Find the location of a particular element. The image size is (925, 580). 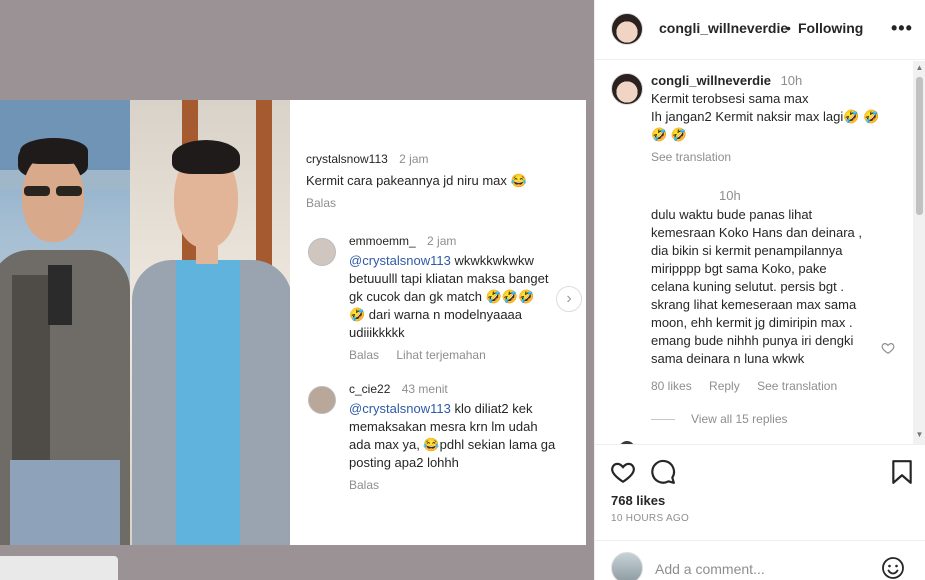

screenshot-comment-user: crystalsnow113 is located at coordinates (347, 159).